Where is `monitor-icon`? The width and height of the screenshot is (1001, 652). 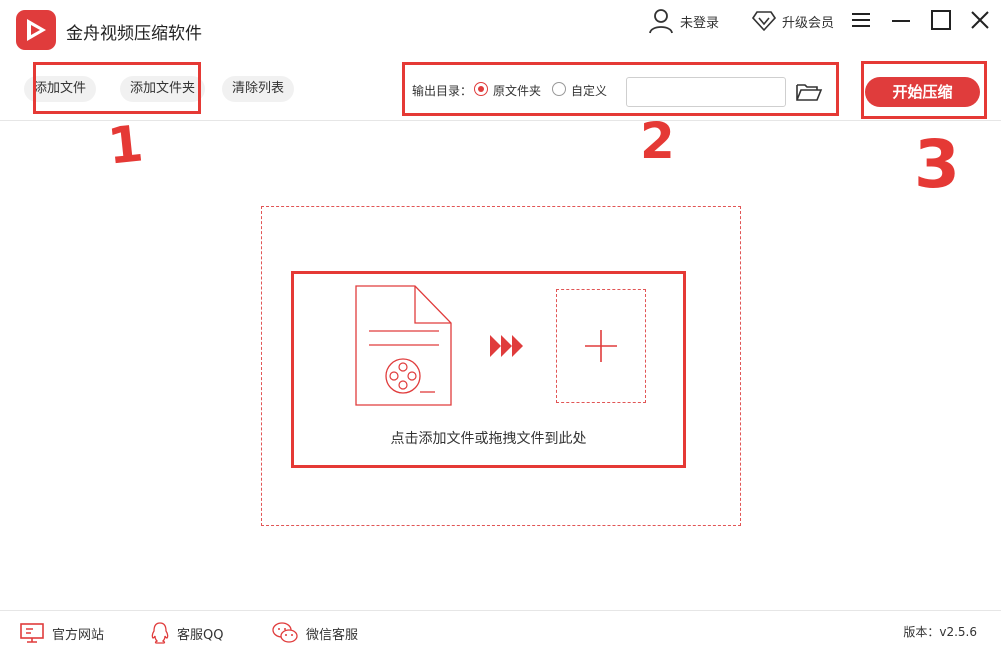
monitor-icon is located at coordinates (32, 633).